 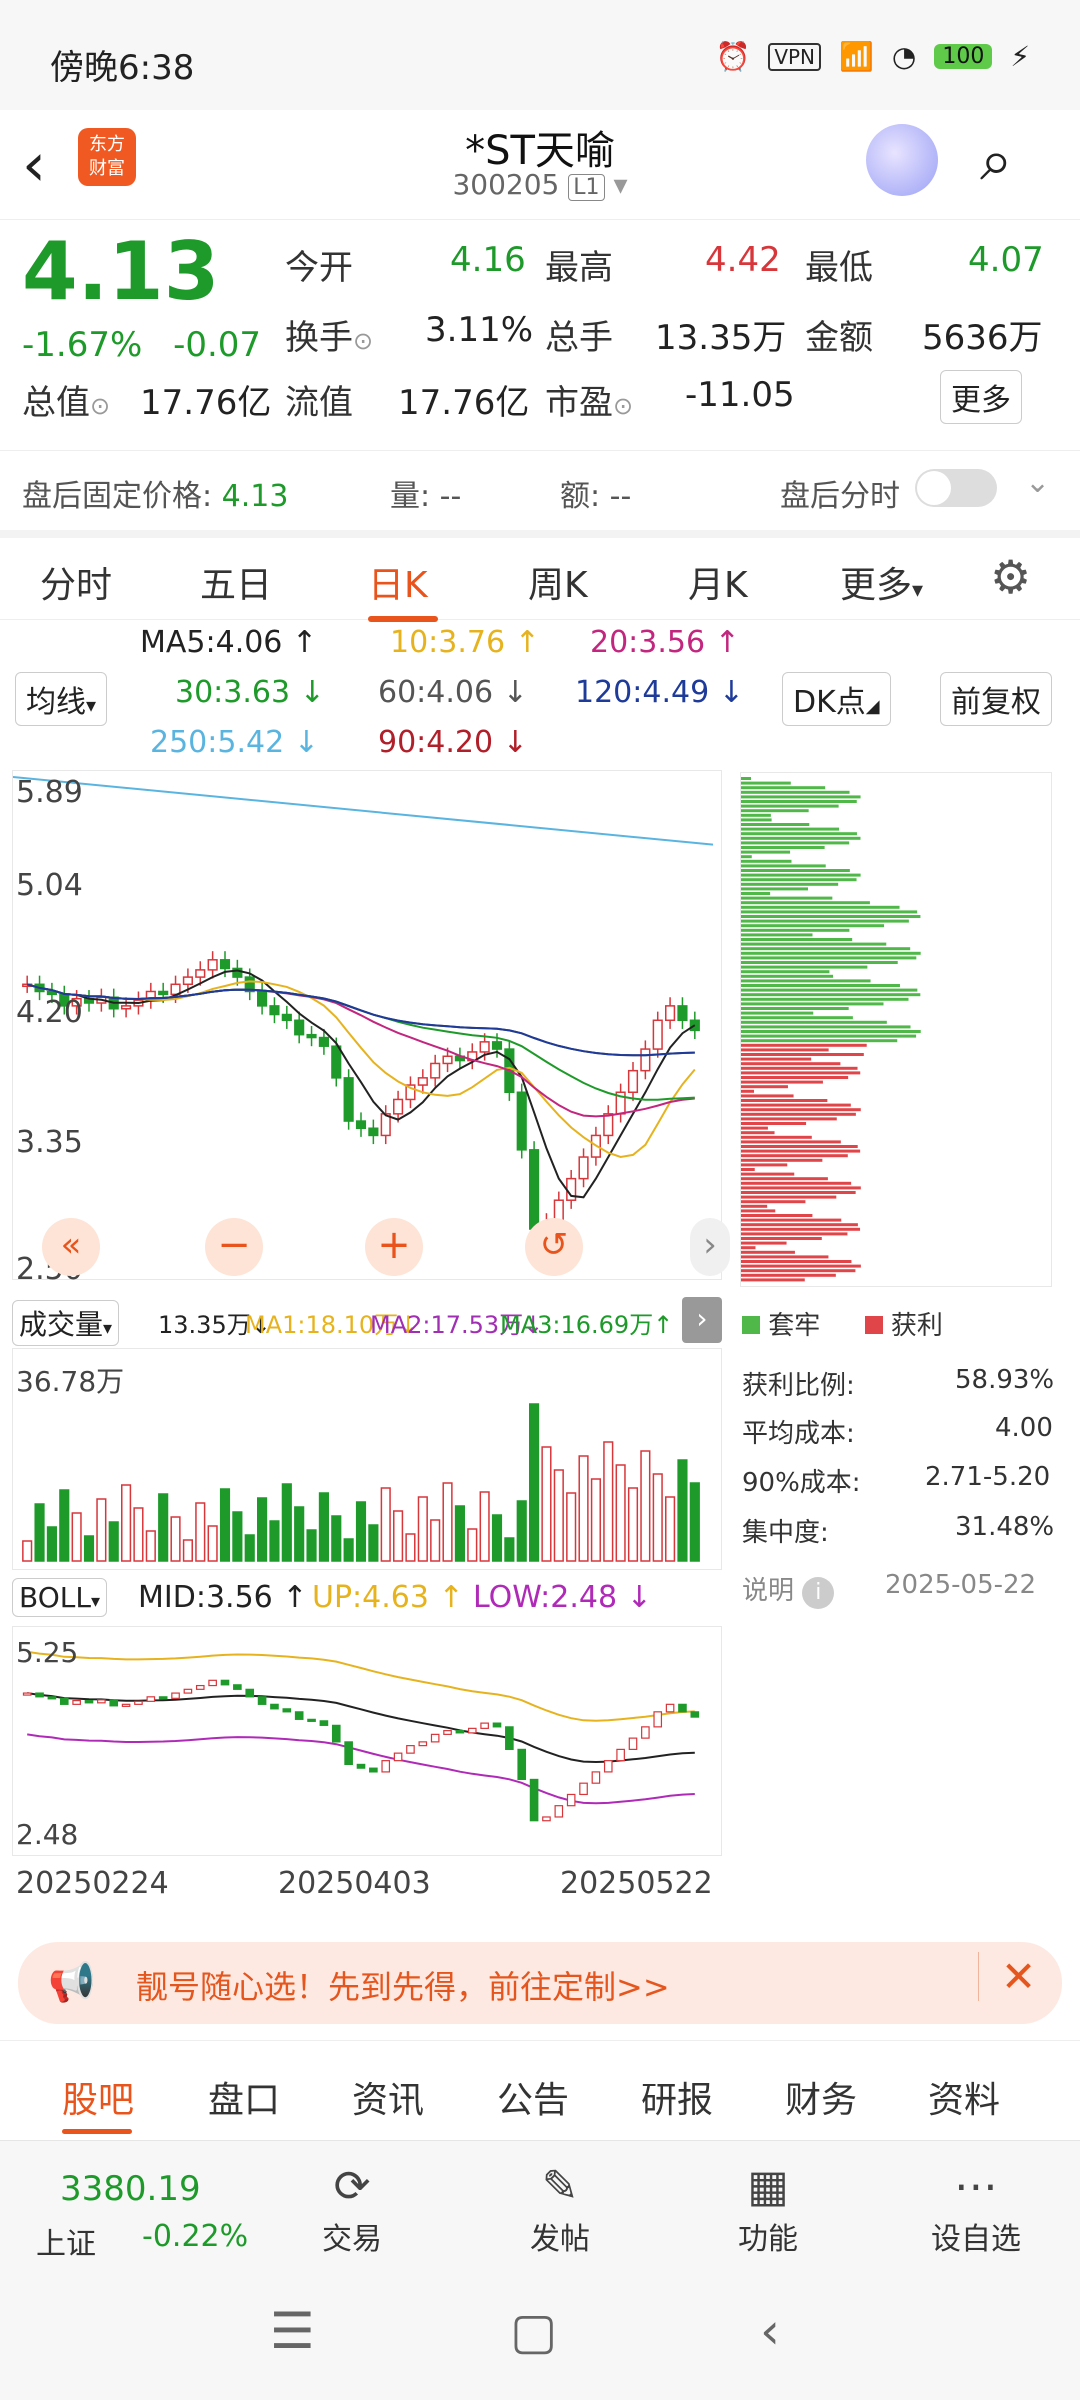 What do you see at coordinates (718, 582) in the screenshot?
I see `tab-monthly-k: 月K` at bounding box center [718, 582].